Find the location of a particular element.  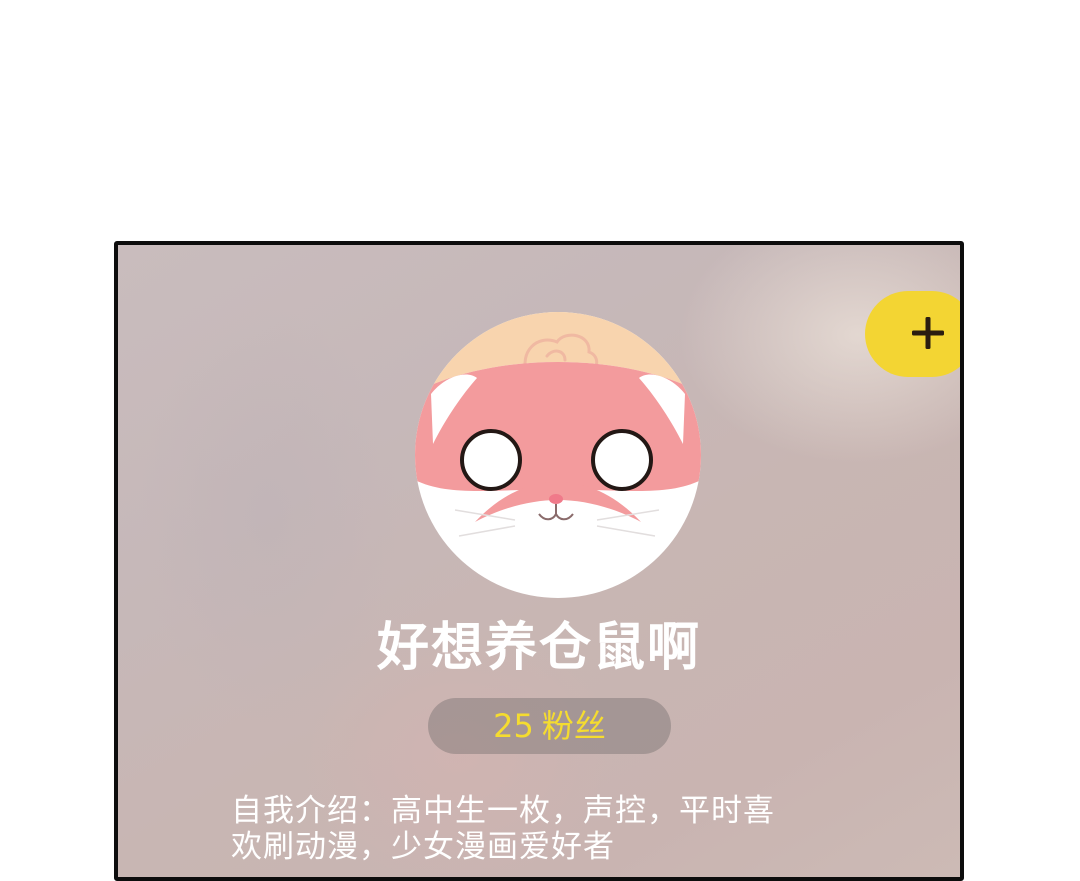

avatar is located at coordinates (558, 455).